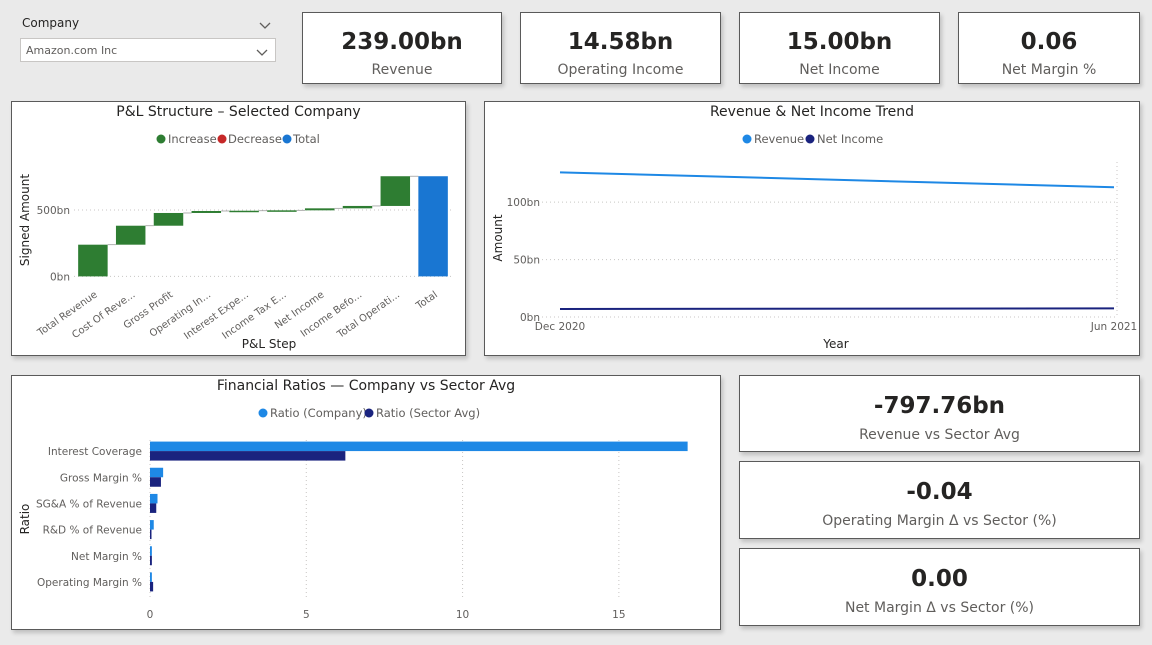  What do you see at coordinates (269, 344) in the screenshot?
I see `x-axis-title: P&L Step` at bounding box center [269, 344].